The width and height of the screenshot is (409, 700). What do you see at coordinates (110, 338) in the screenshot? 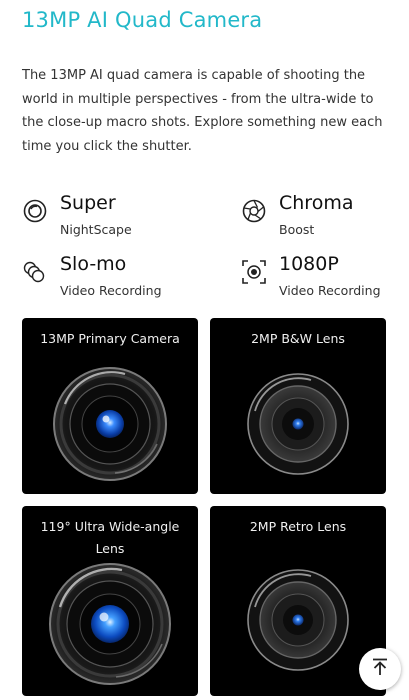
I see `lens-card-label: 13MP Primary Camera` at bounding box center [110, 338].